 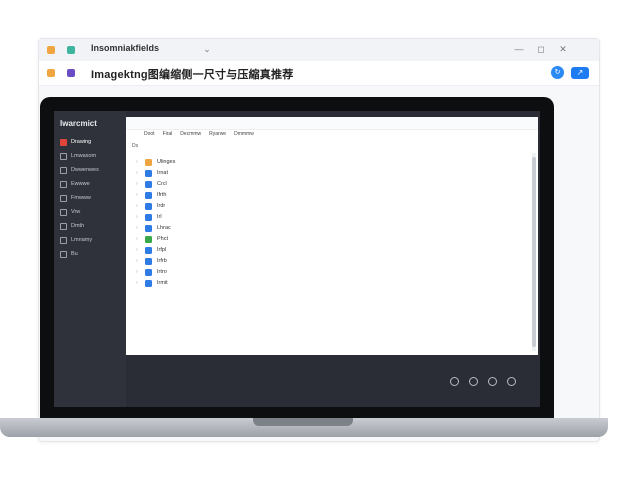 I want to click on sidebar-item-drawing: Drawing, so click(x=75, y=142).